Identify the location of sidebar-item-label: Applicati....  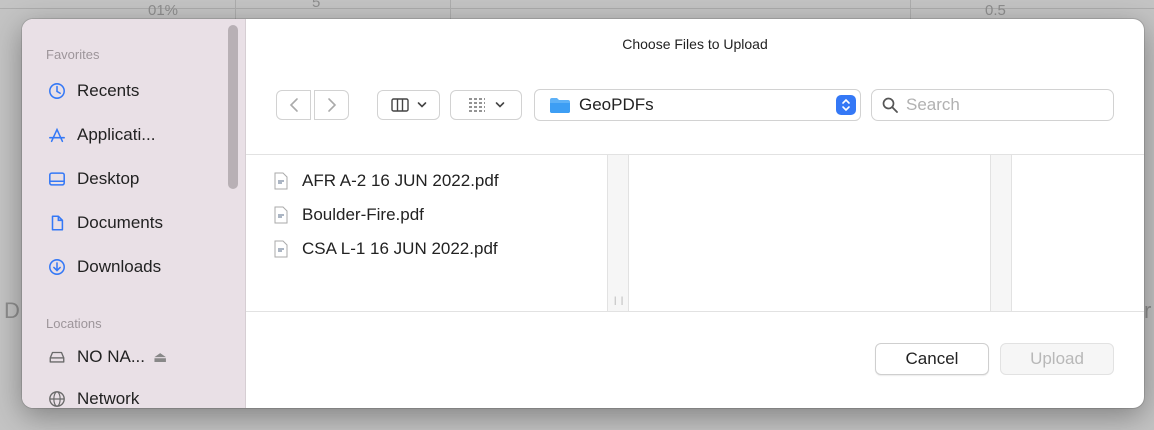
(116, 134).